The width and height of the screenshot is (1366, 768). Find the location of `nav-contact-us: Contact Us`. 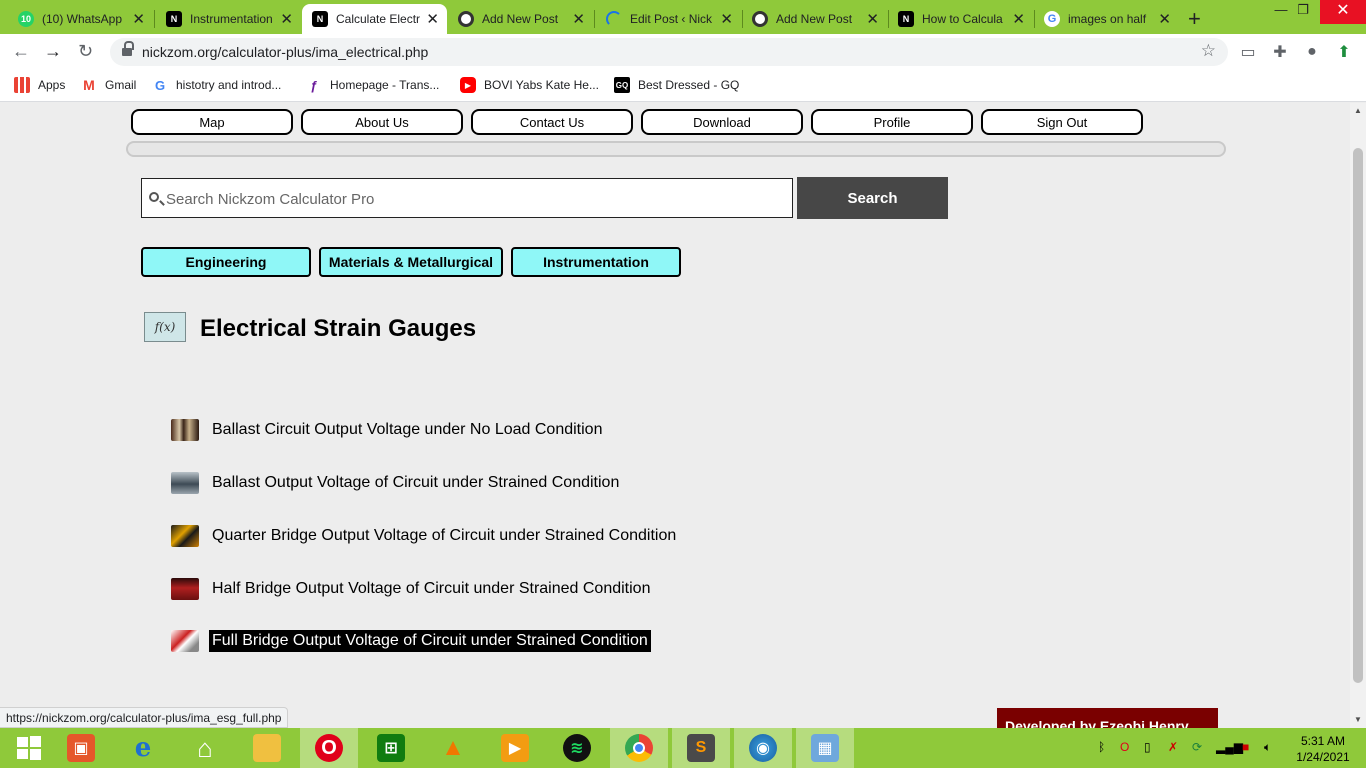

nav-contact-us: Contact Us is located at coordinates (552, 122).